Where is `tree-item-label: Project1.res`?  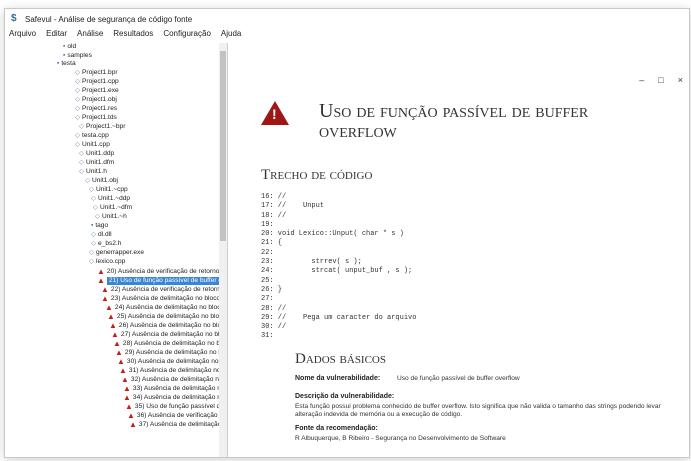 tree-item-label: Project1.res is located at coordinates (100, 108).